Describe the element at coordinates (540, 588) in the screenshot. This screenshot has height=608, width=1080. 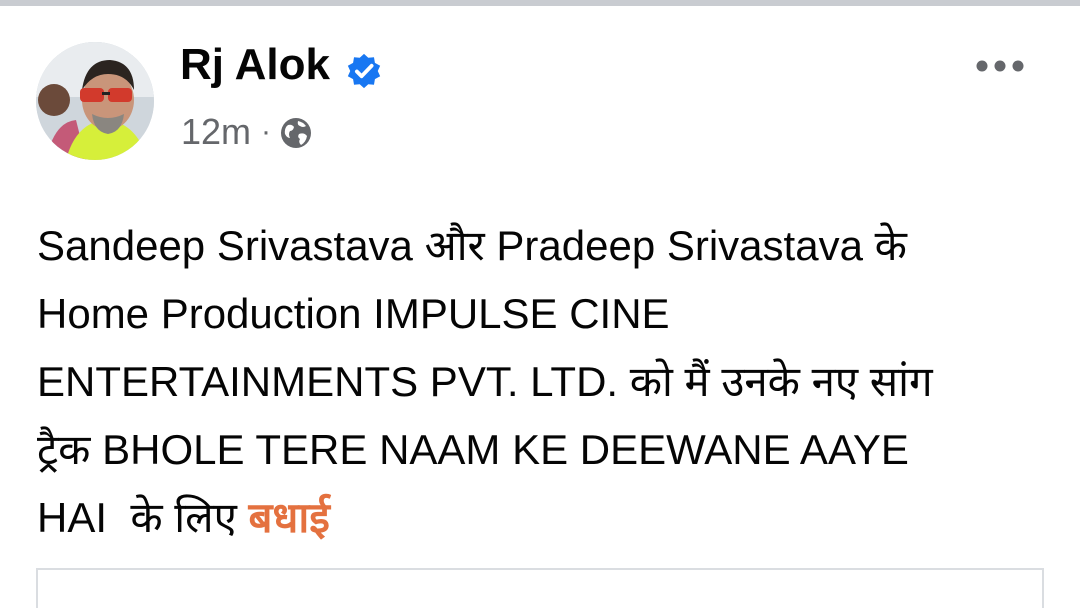
I see `attachment-card` at that location.